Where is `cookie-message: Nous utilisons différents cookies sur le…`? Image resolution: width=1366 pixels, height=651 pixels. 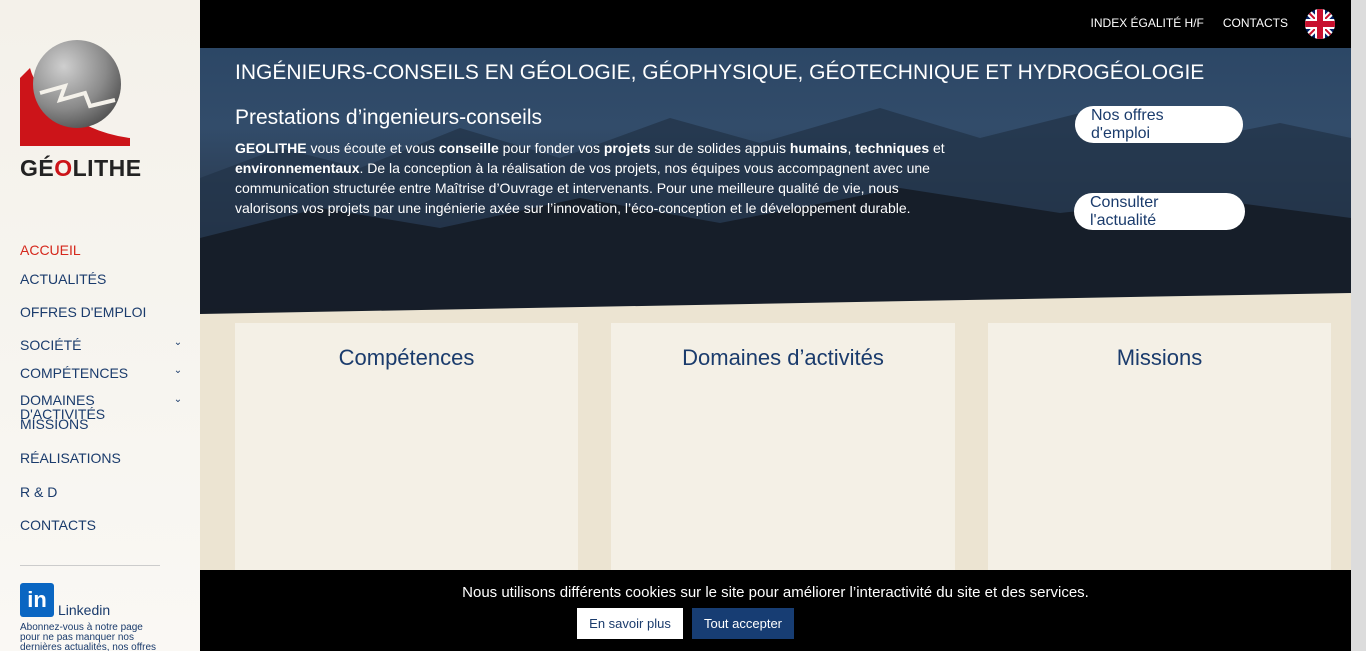 cookie-message: Nous utilisons différents cookies sur le… is located at coordinates (775, 592).